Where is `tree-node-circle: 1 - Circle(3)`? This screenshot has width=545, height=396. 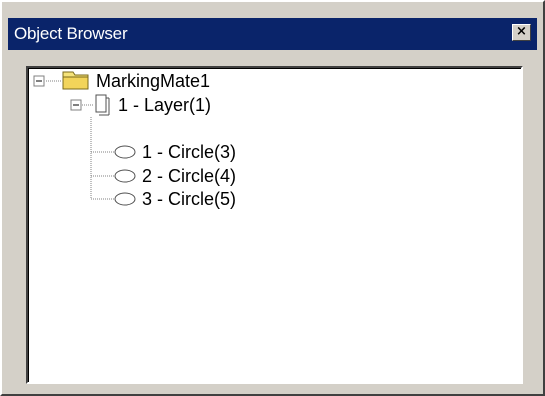
tree-node-circle: 1 - Circle(3) is located at coordinates (189, 152).